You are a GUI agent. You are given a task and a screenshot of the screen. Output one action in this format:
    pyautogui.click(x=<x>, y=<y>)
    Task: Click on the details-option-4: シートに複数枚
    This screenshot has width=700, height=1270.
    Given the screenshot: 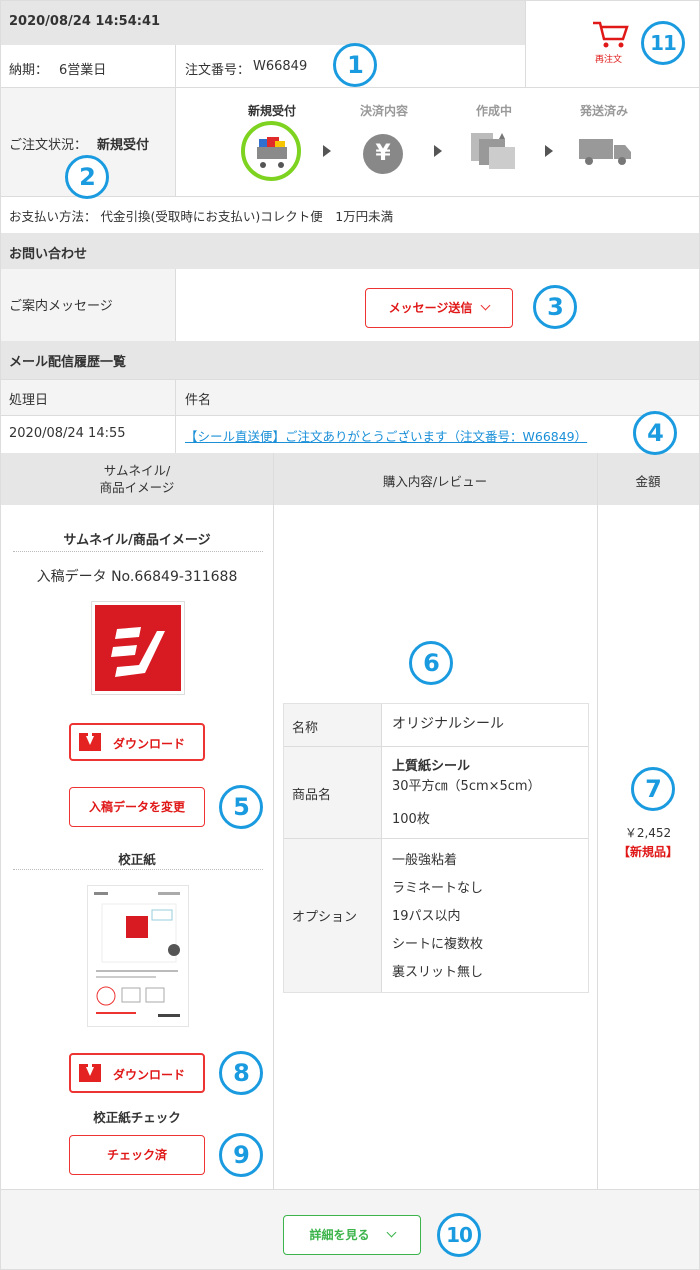 What is the action you would take?
    pyautogui.click(x=438, y=944)
    